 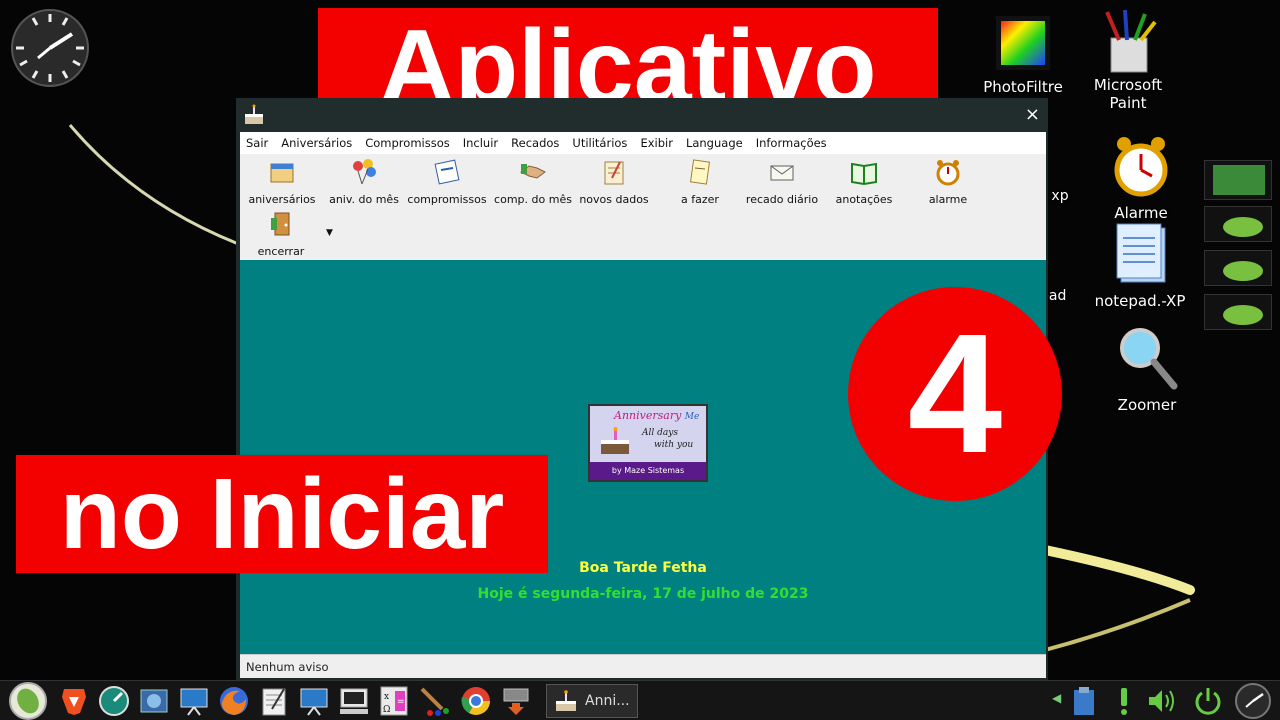 I want to click on desktop-icon-label: Microsoft Paint, so click(x=1128, y=94).